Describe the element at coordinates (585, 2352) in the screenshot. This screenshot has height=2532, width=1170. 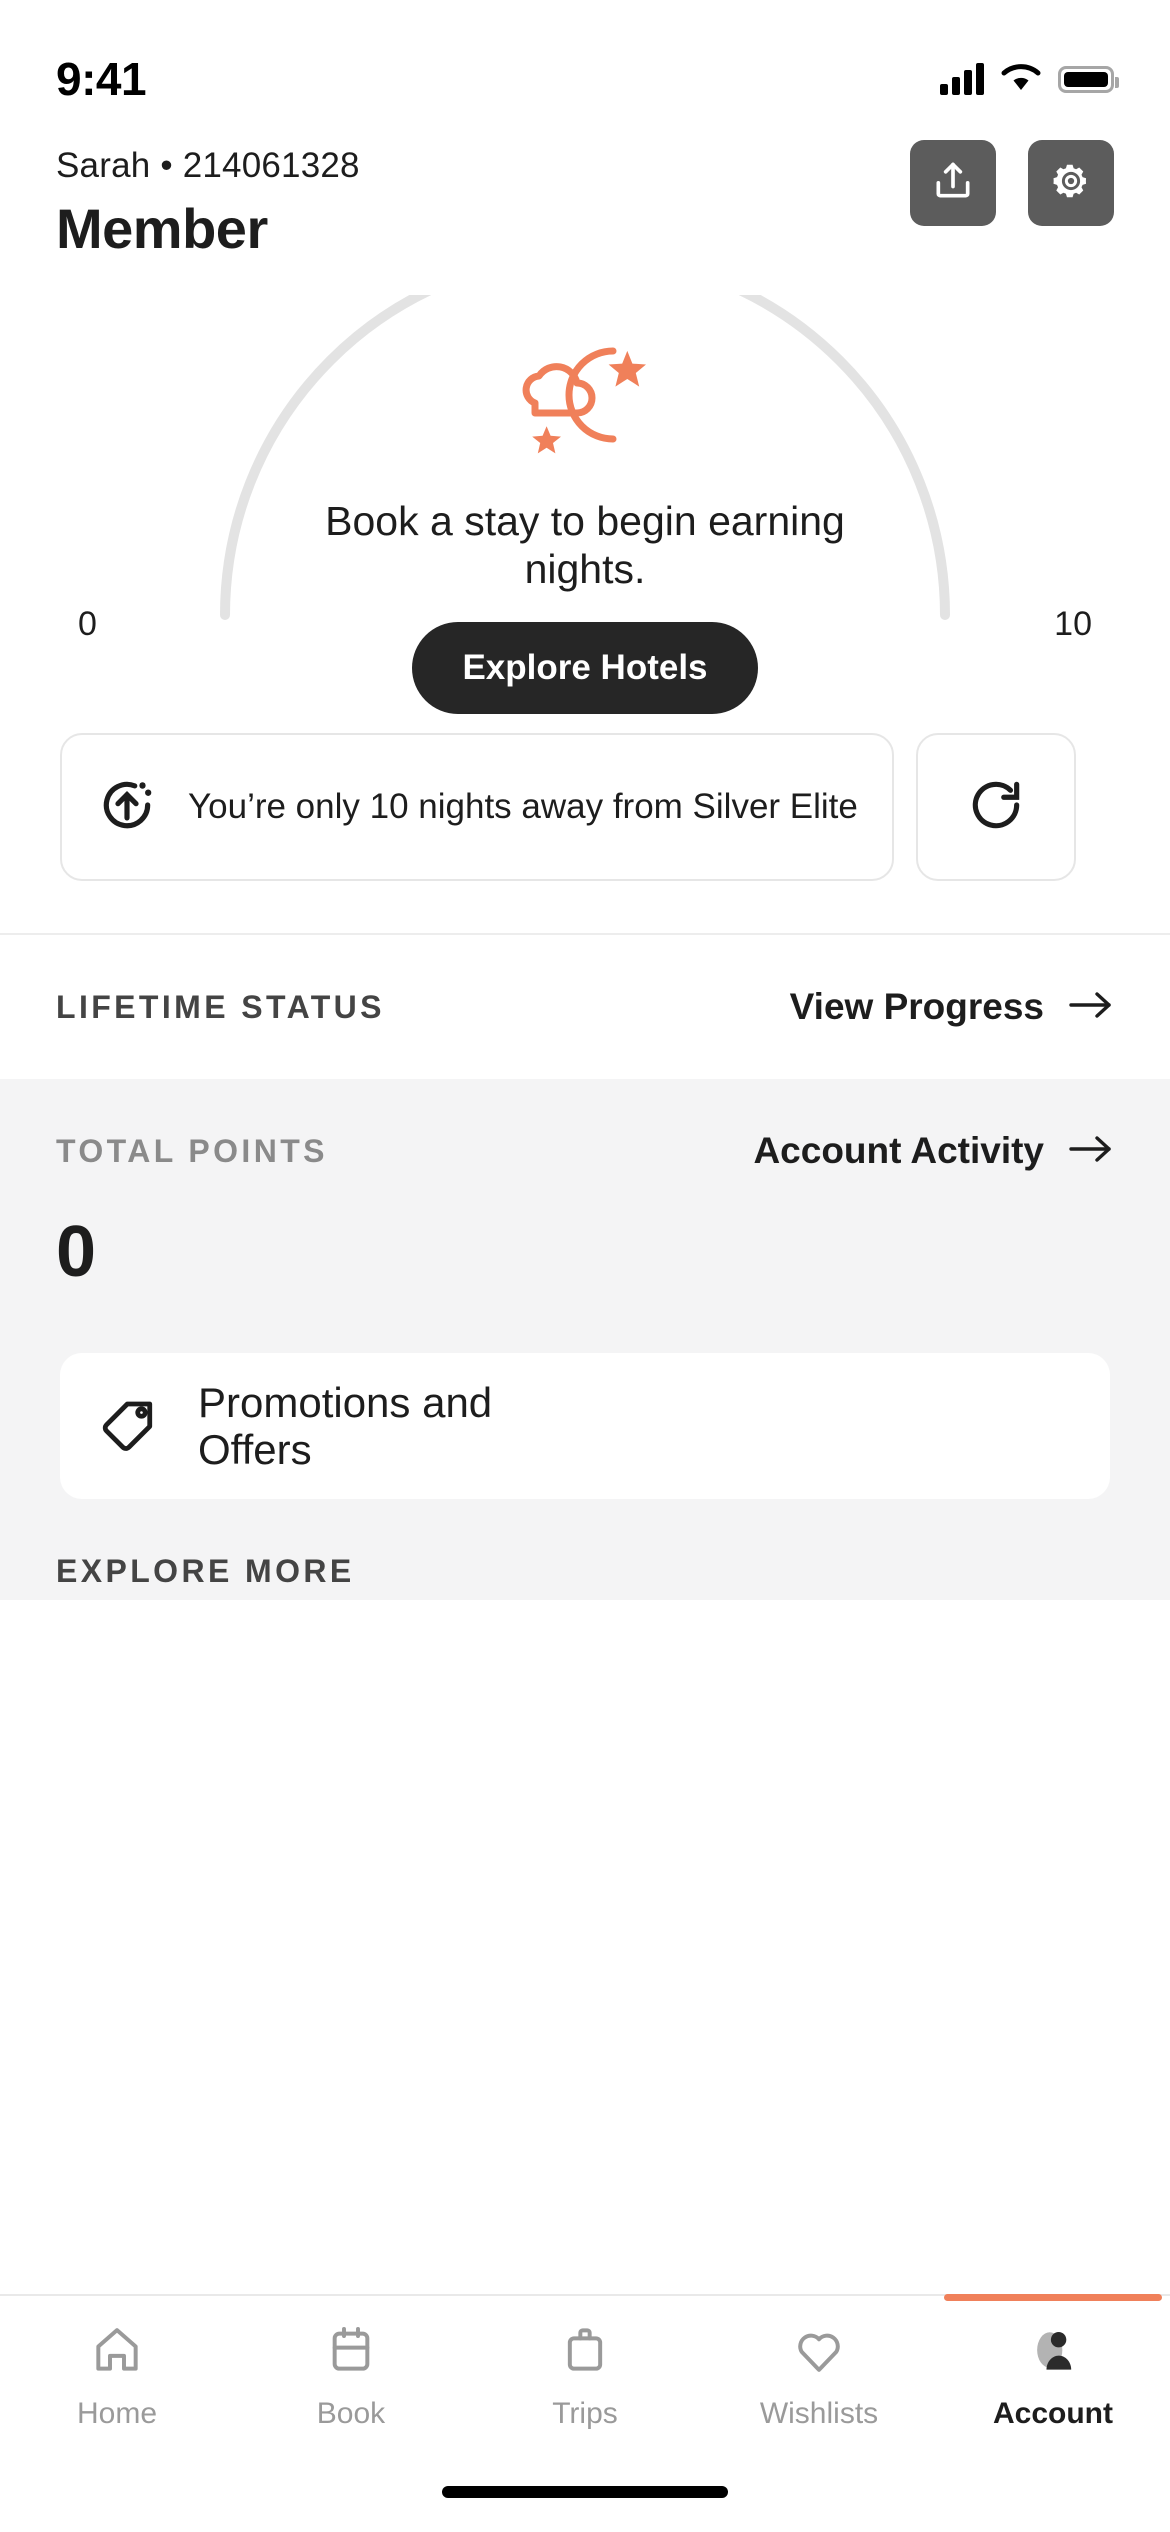
I see `briefcase-icon` at that location.